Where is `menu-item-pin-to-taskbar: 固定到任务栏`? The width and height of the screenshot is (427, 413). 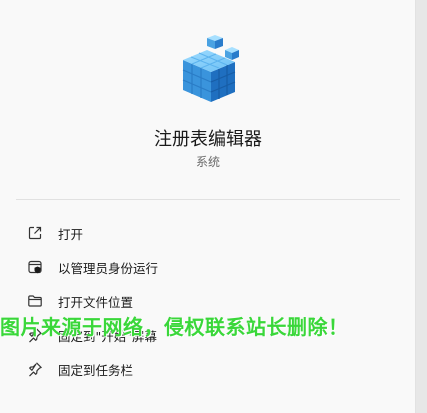 menu-item-pin-to-taskbar: 固定到任务栏 is located at coordinates (208, 369).